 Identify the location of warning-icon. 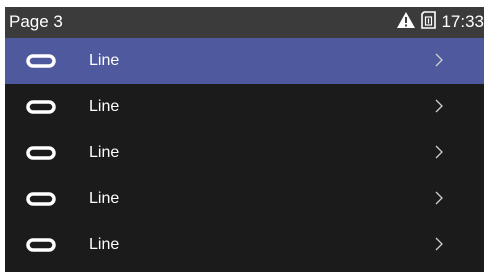
(406, 22).